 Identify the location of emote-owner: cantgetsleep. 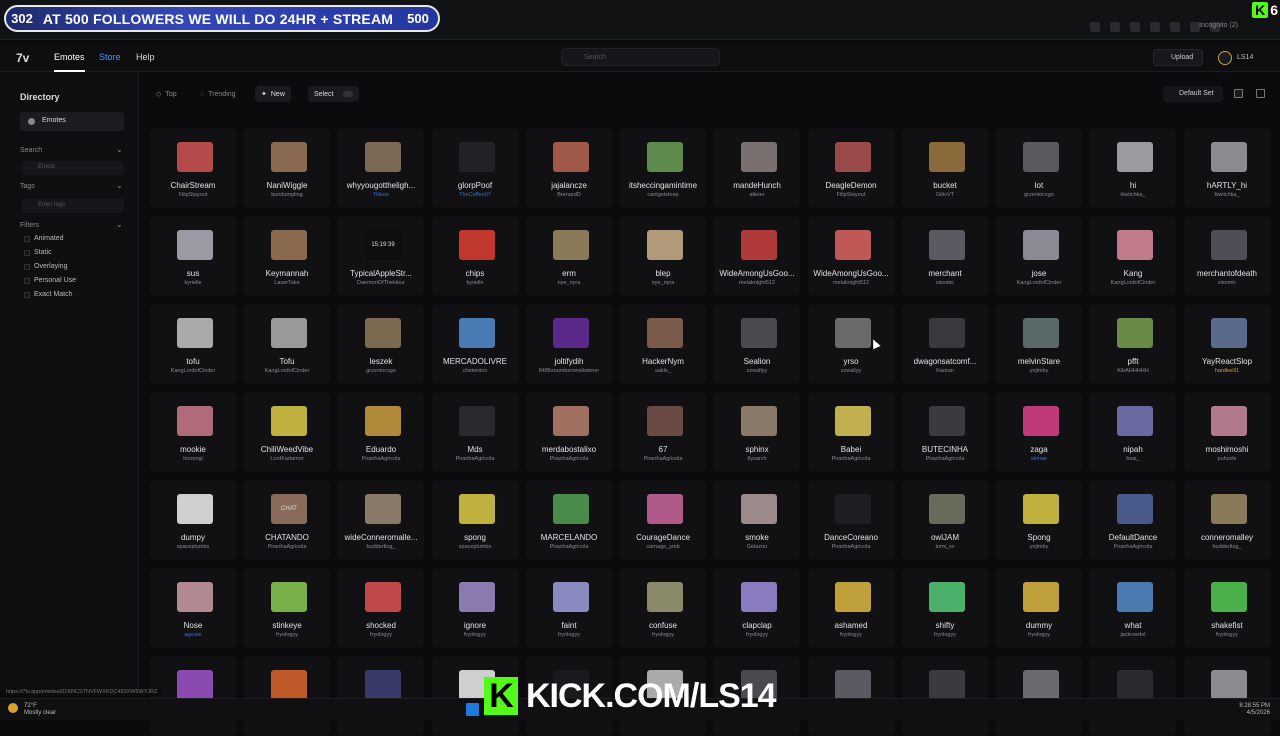
(663, 195).